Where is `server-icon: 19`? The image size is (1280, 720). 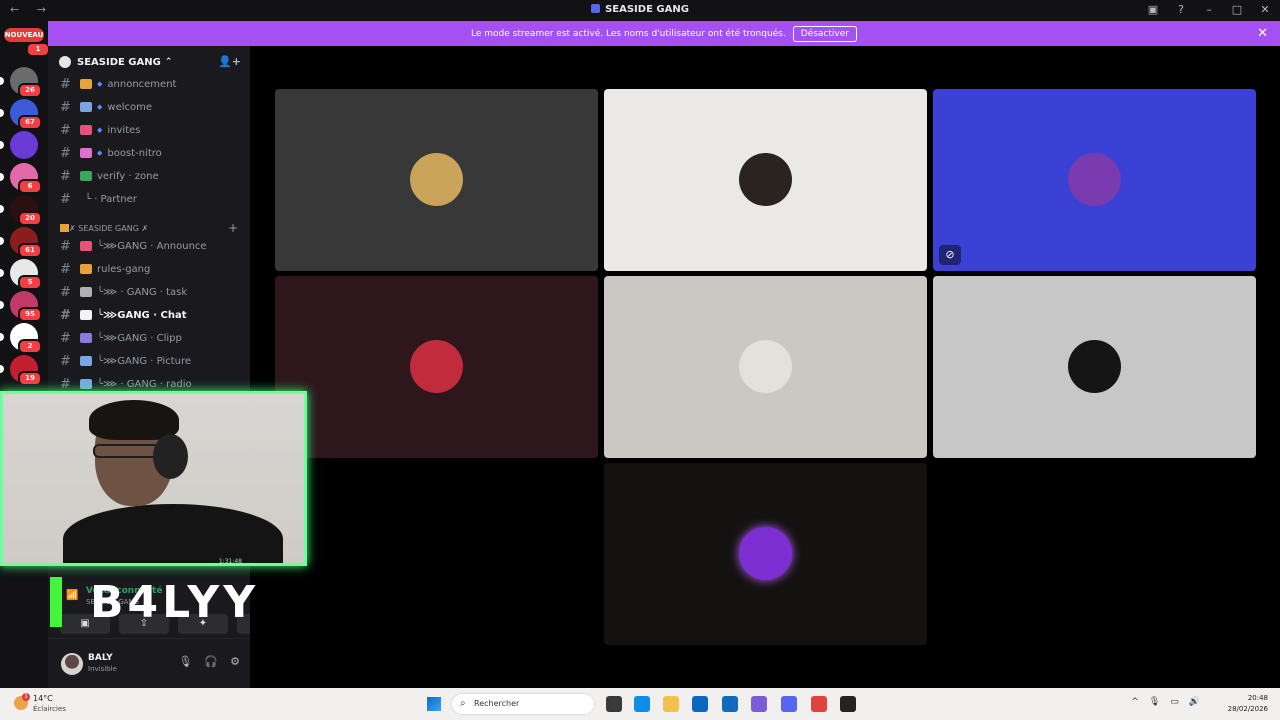
server-icon: 19 is located at coordinates (26, 370).